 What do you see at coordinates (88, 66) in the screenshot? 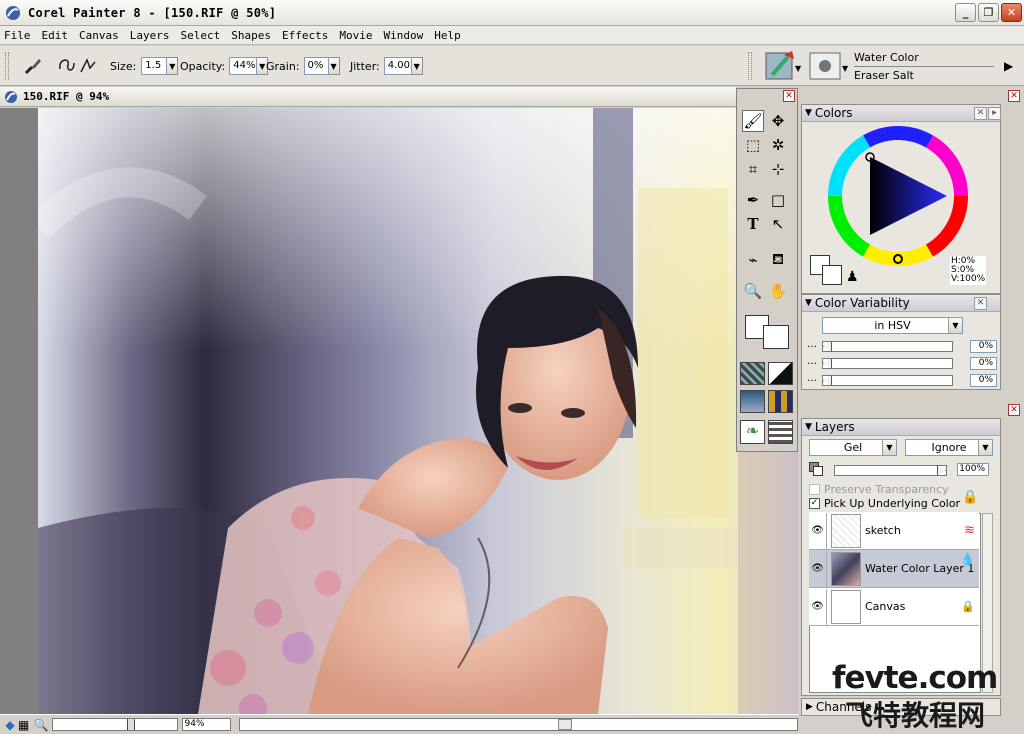
I see `straight-line-stroke-icon` at bounding box center [88, 66].